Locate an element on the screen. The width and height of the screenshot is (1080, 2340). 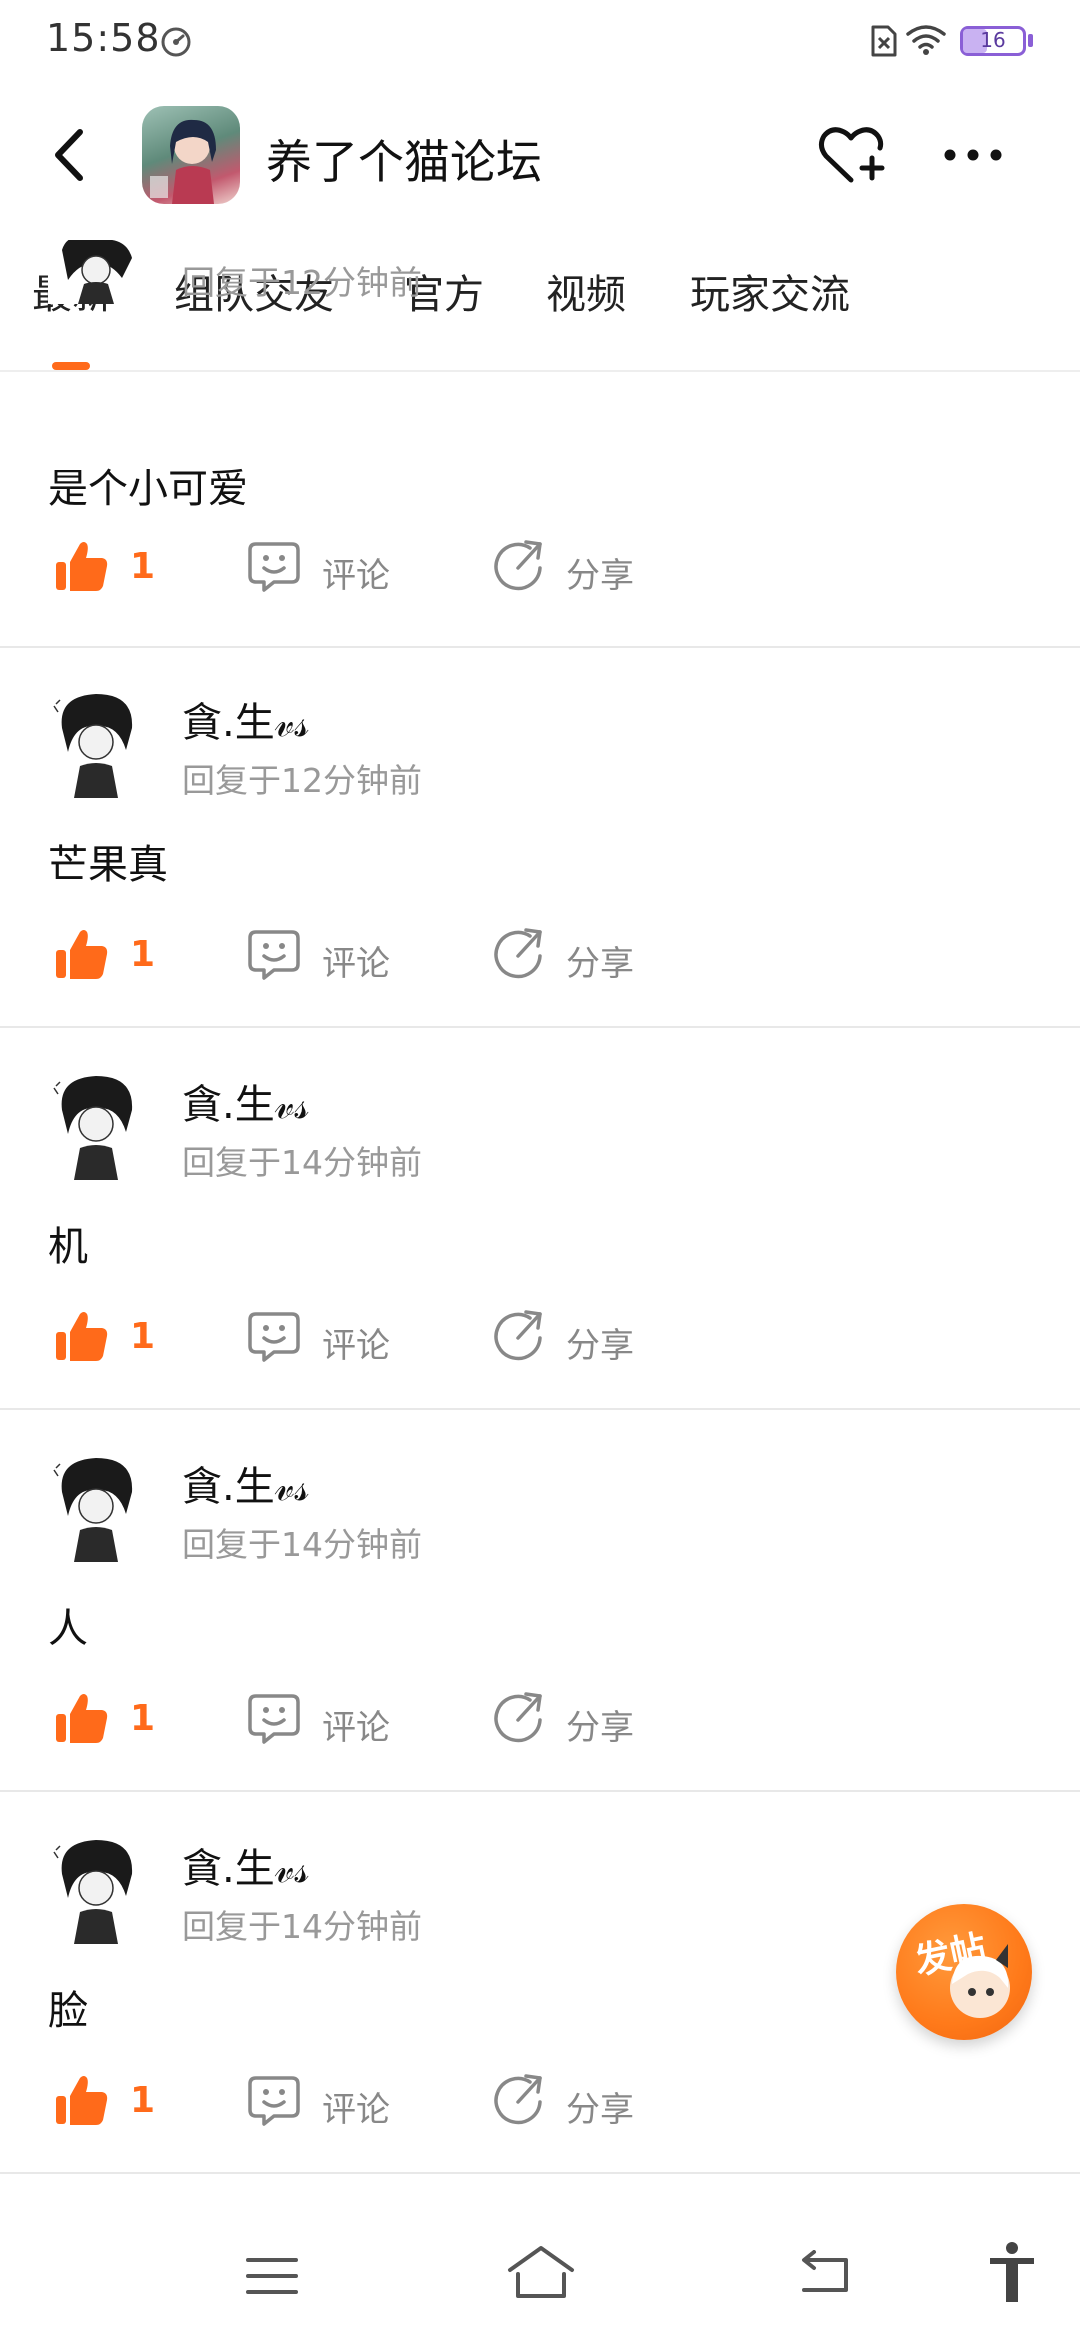
menu-icon is located at coordinates (272, 2276).